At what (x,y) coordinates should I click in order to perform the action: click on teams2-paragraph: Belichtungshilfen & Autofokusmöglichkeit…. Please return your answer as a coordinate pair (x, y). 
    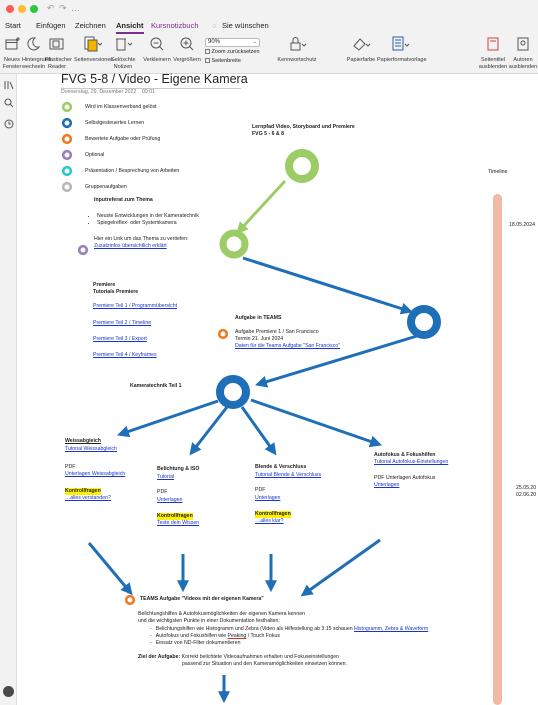
    Looking at the image, I should click on (221, 614).